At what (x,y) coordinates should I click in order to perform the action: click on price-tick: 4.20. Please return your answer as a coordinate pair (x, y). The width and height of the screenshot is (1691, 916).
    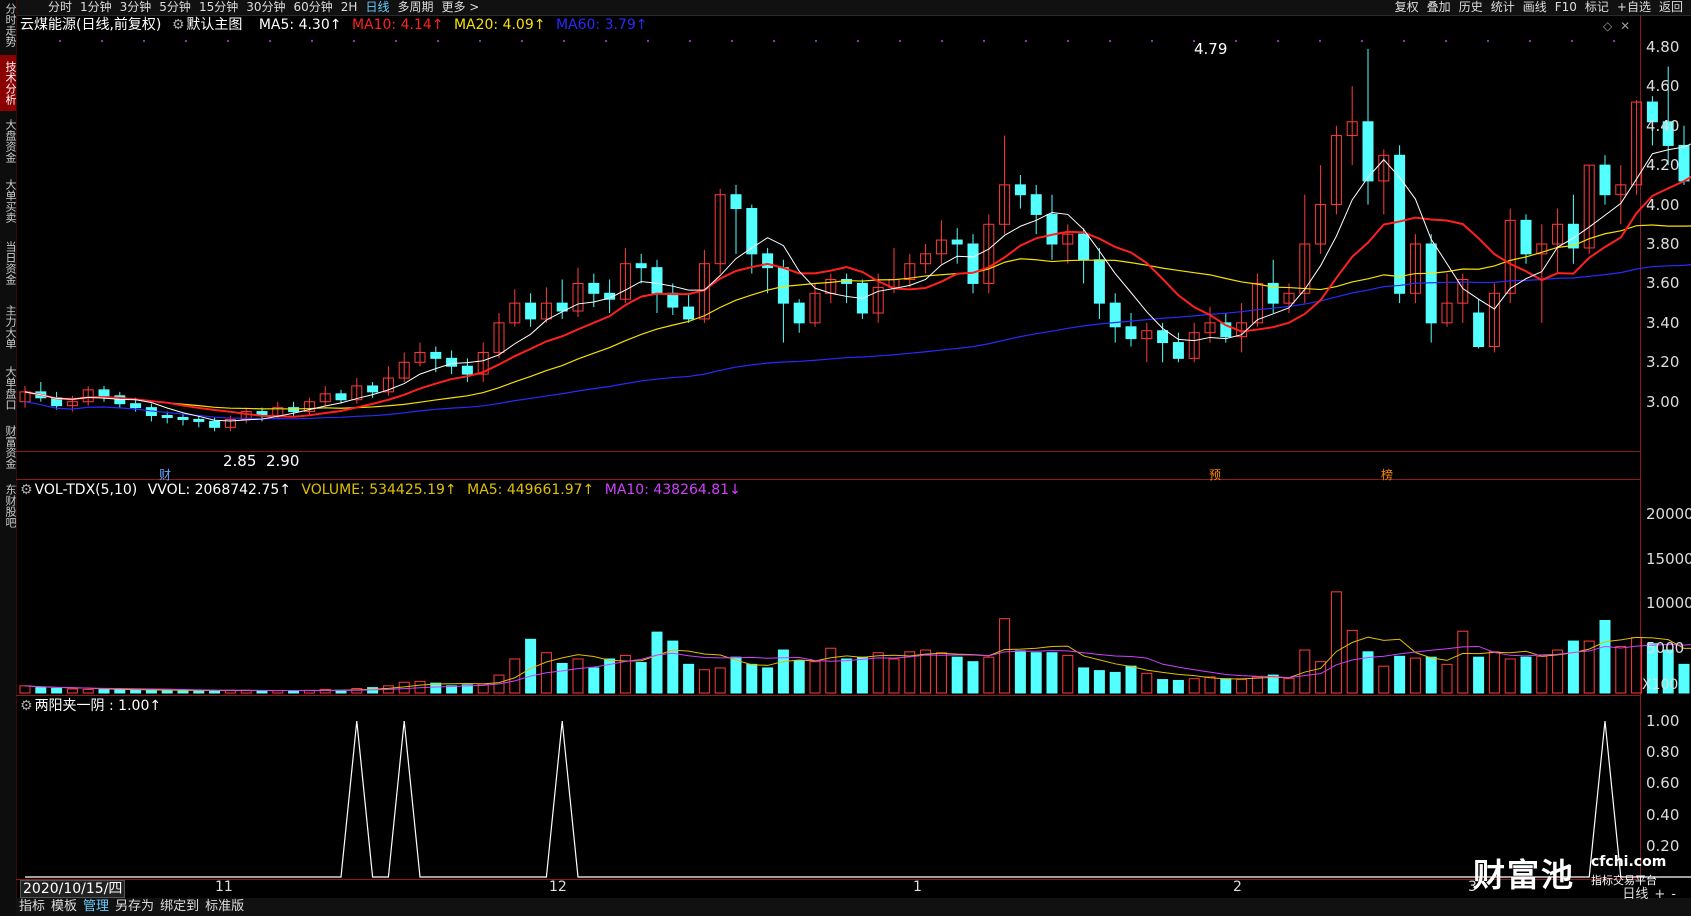
    Looking at the image, I should click on (1663, 165).